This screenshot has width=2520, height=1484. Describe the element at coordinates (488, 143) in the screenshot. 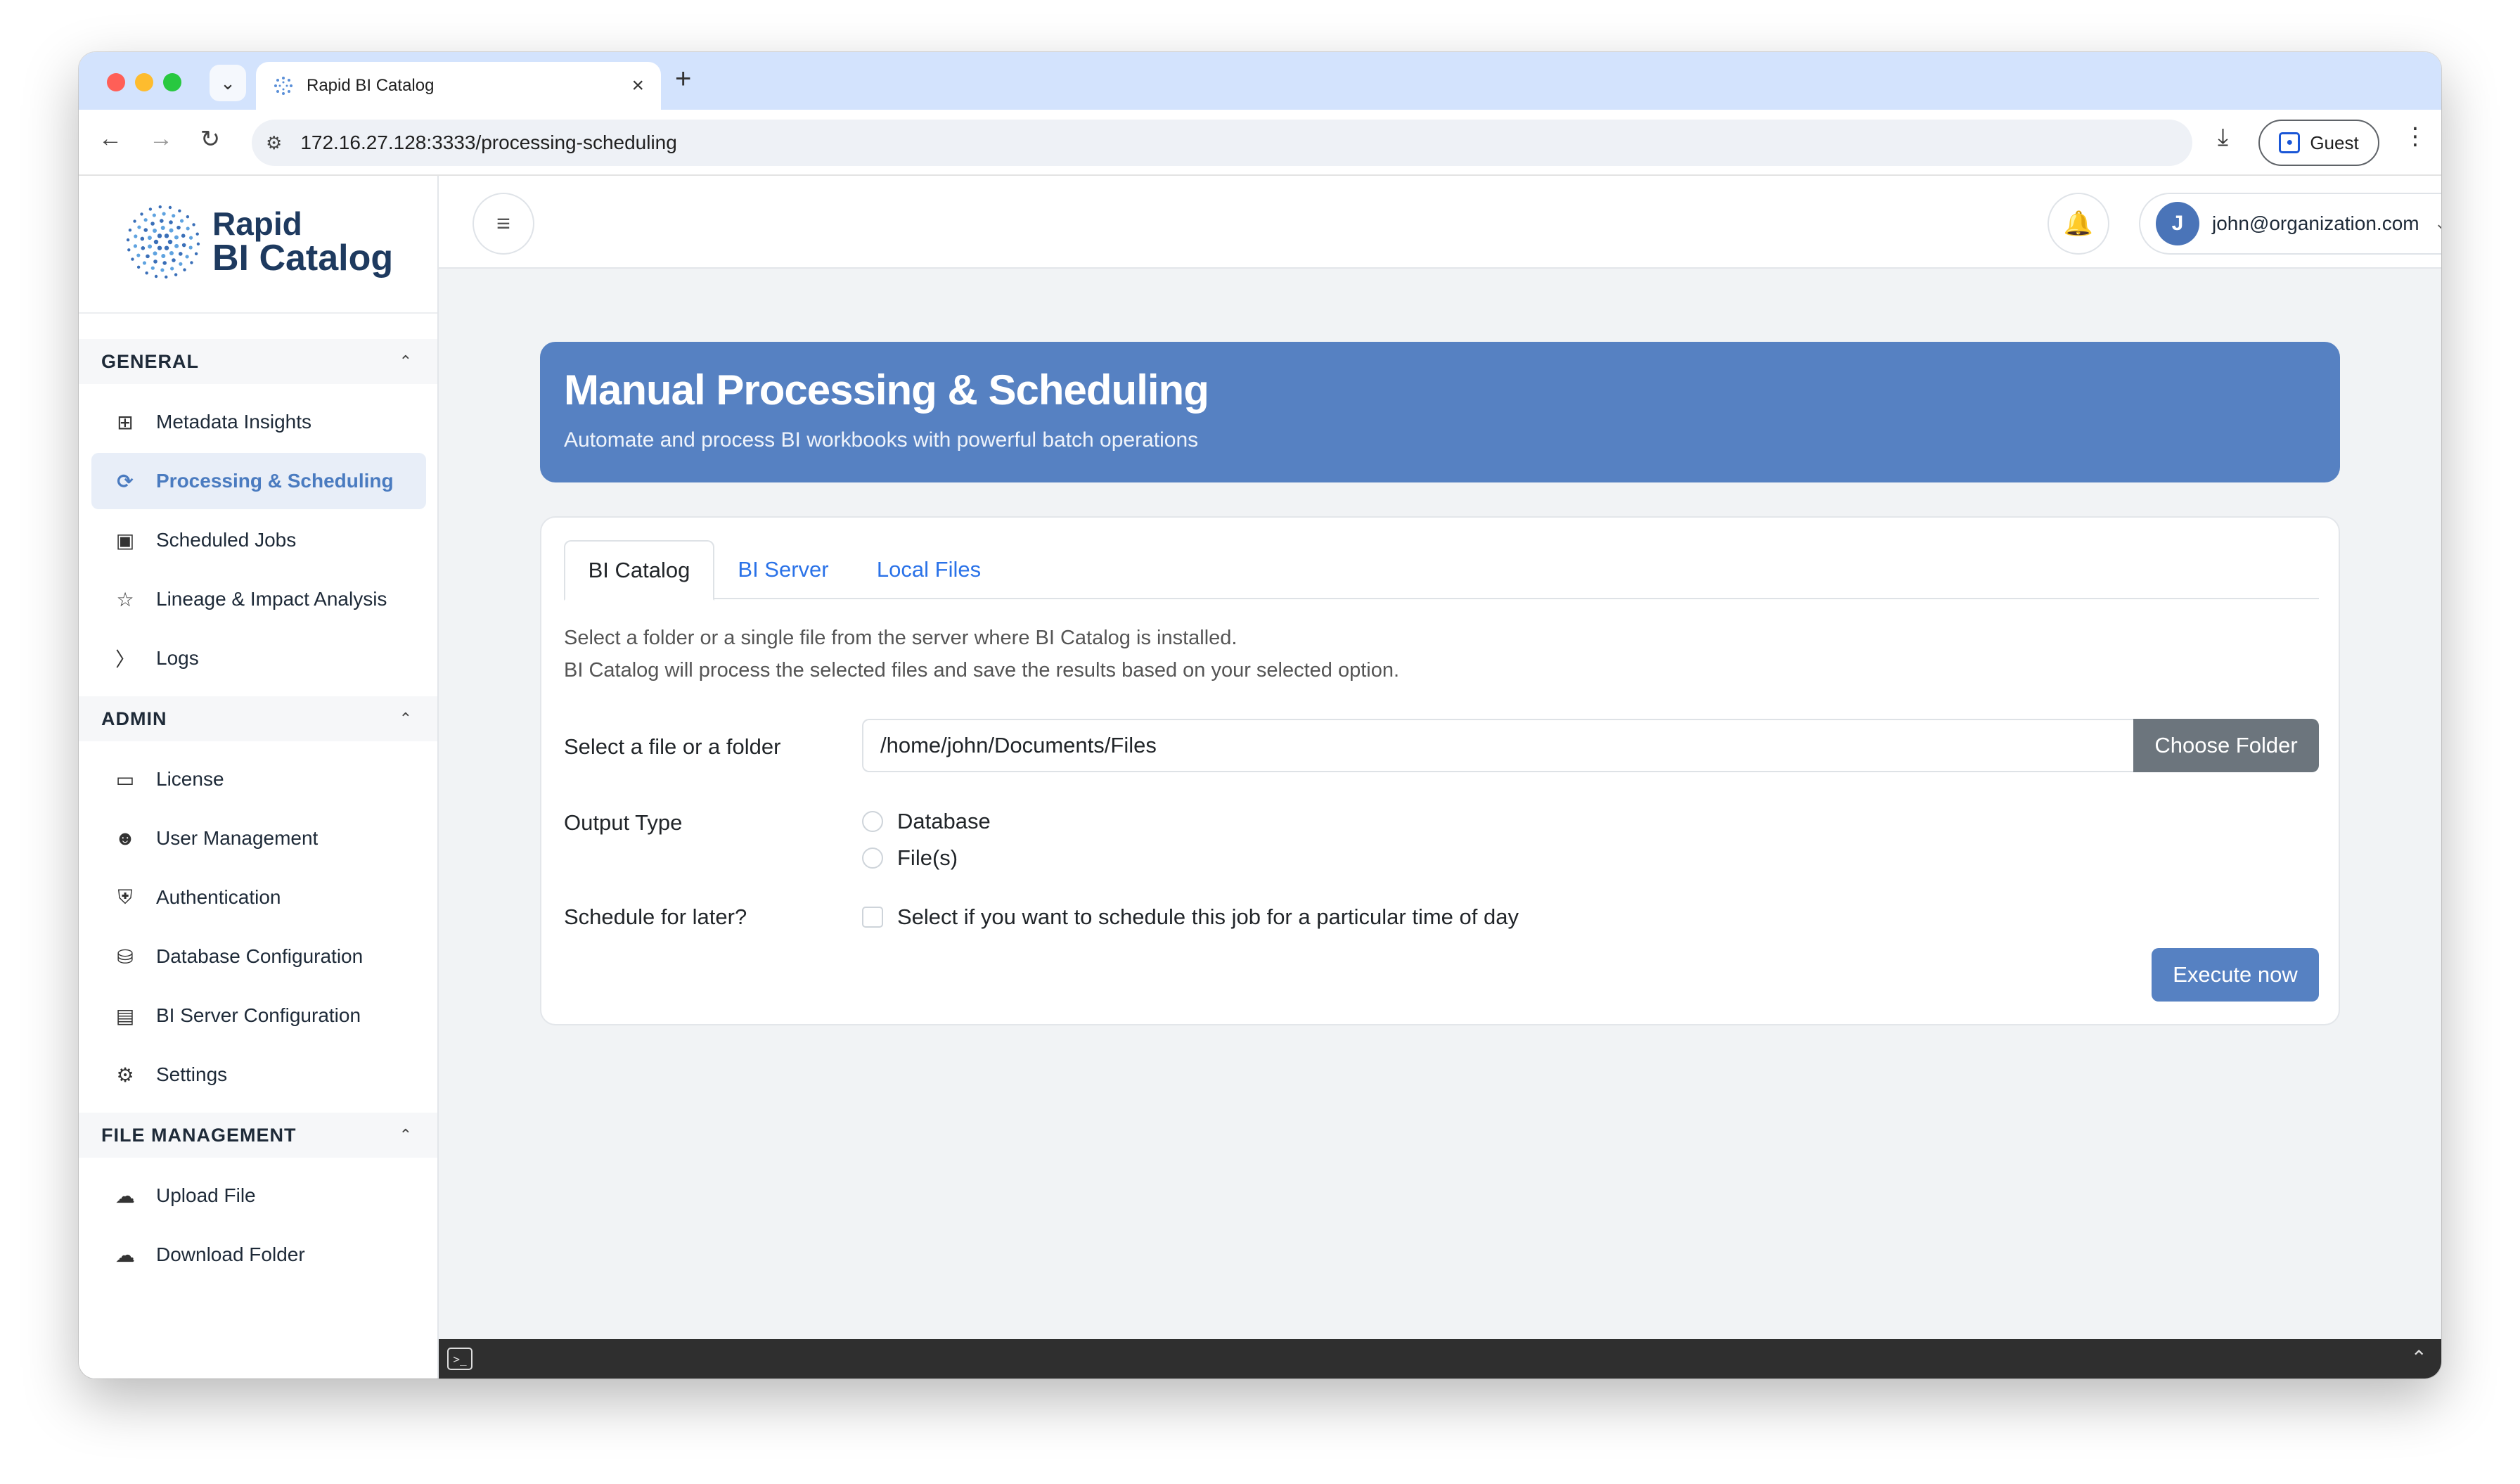

I see `address-url: 172.16.27.128:3333/processing-scheduling` at that location.